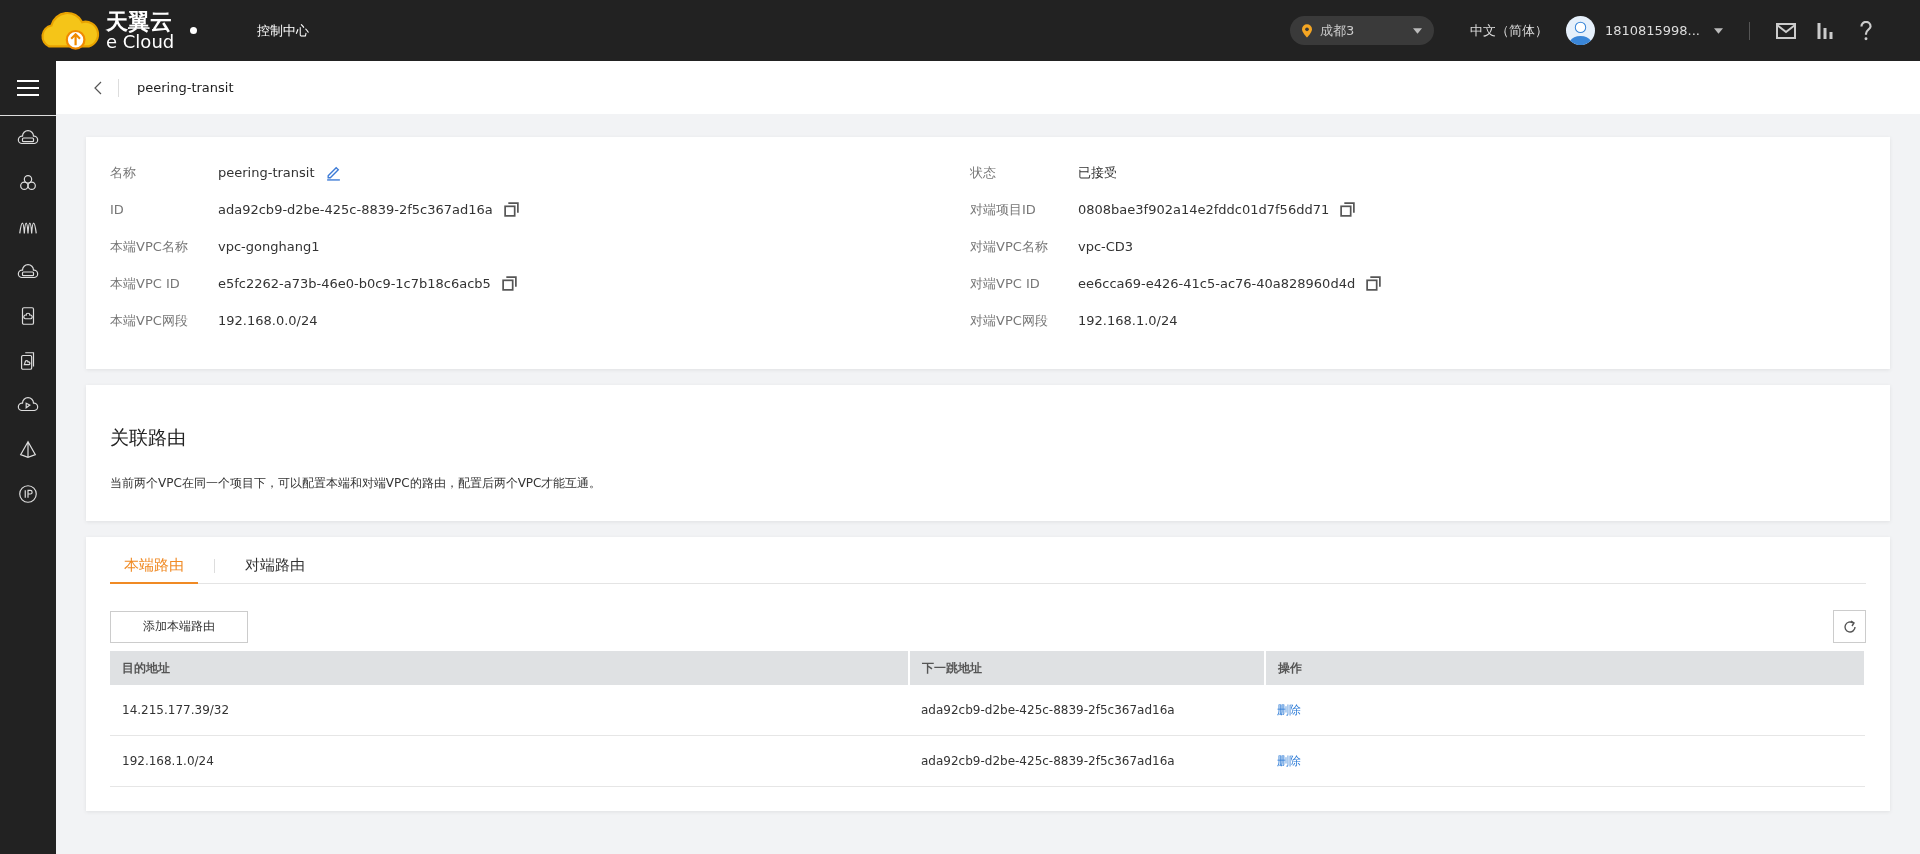  Describe the element at coordinates (1128, 320) in the screenshot. I see `field-value: 192.168.1.0/24` at that location.